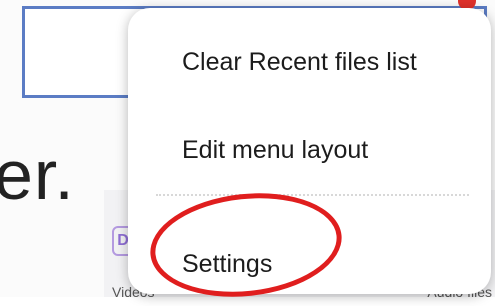  Describe the element at coordinates (299, 62) in the screenshot. I see `menu-item-clear-recent: Clear Recent files list` at that location.